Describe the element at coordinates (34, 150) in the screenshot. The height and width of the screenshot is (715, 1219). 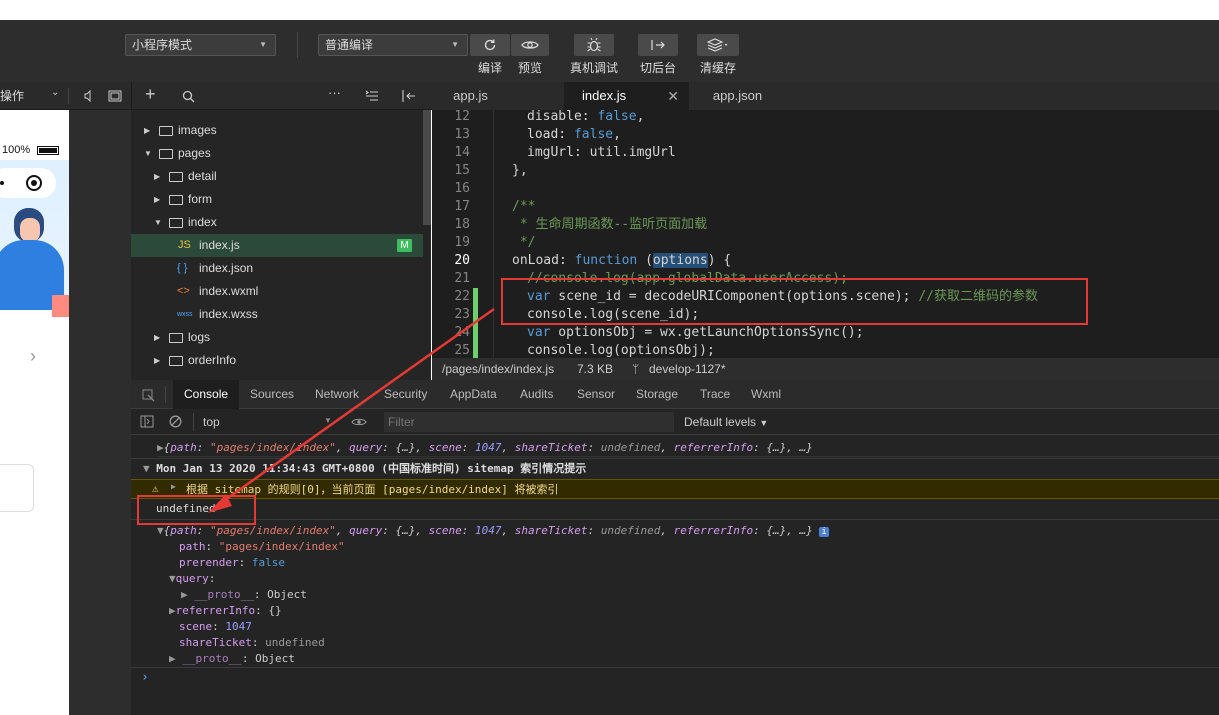
I see `phone-status-bar: 100%` at that location.